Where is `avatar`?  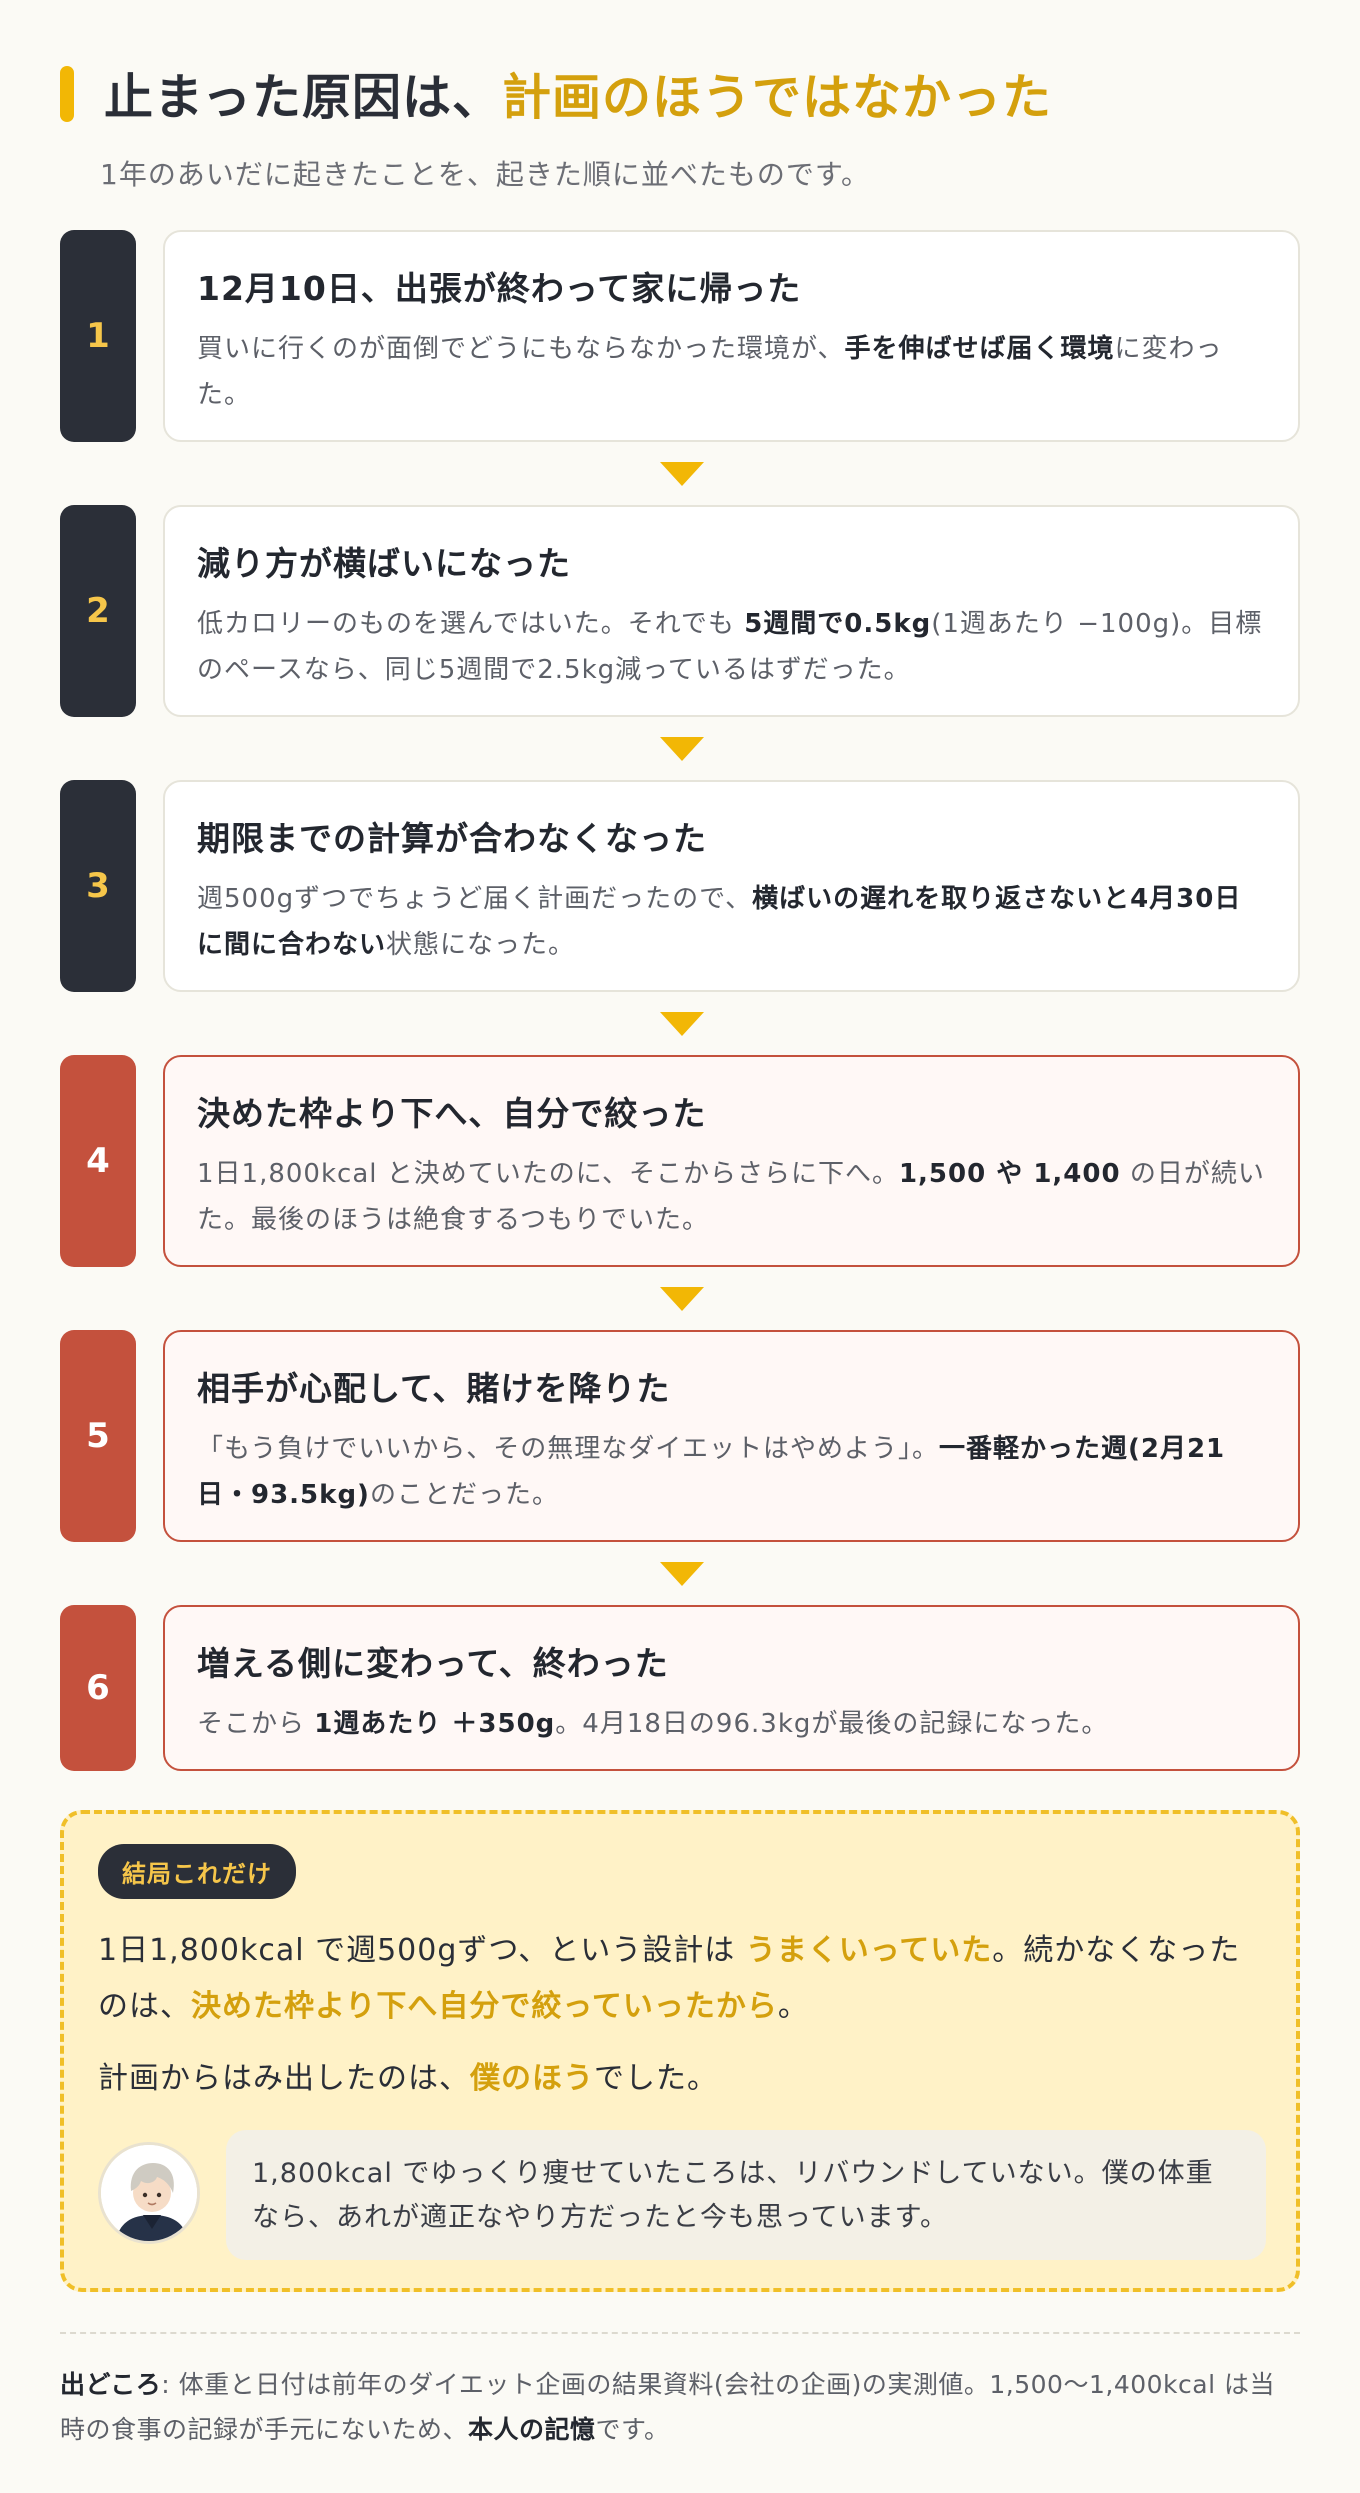 avatar is located at coordinates (149, 2193).